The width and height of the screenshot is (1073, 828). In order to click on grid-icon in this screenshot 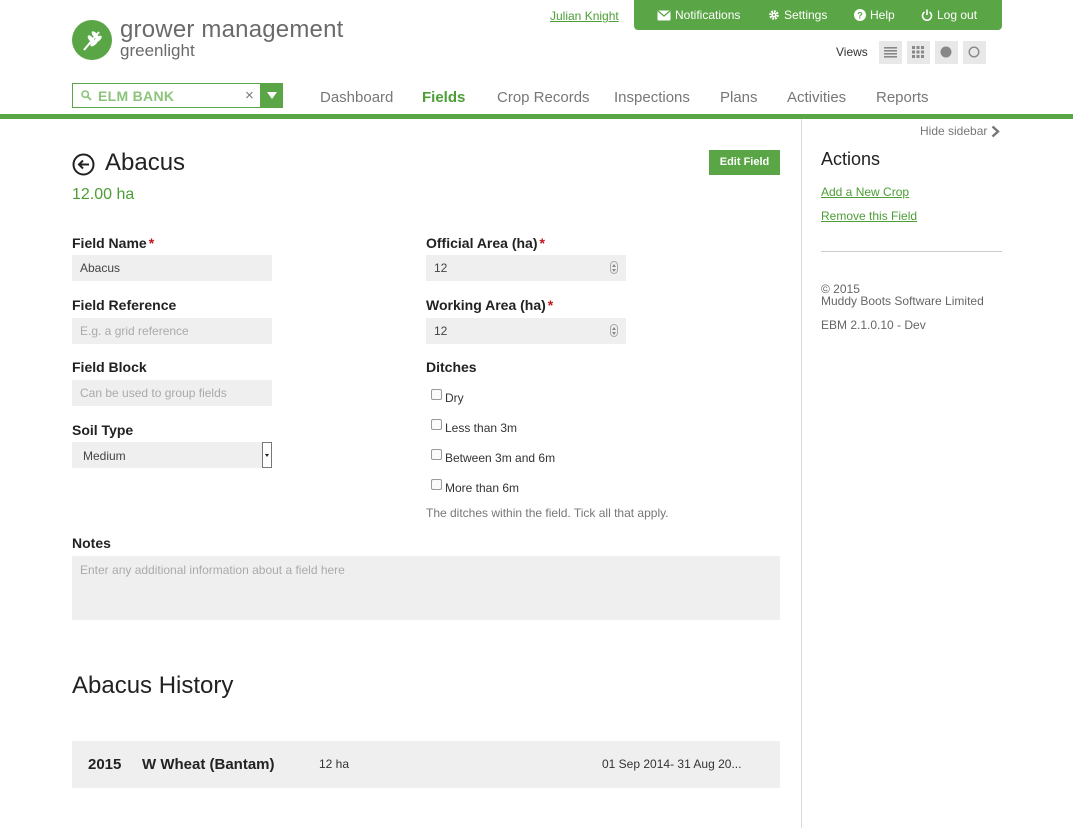, I will do `click(918, 52)`.